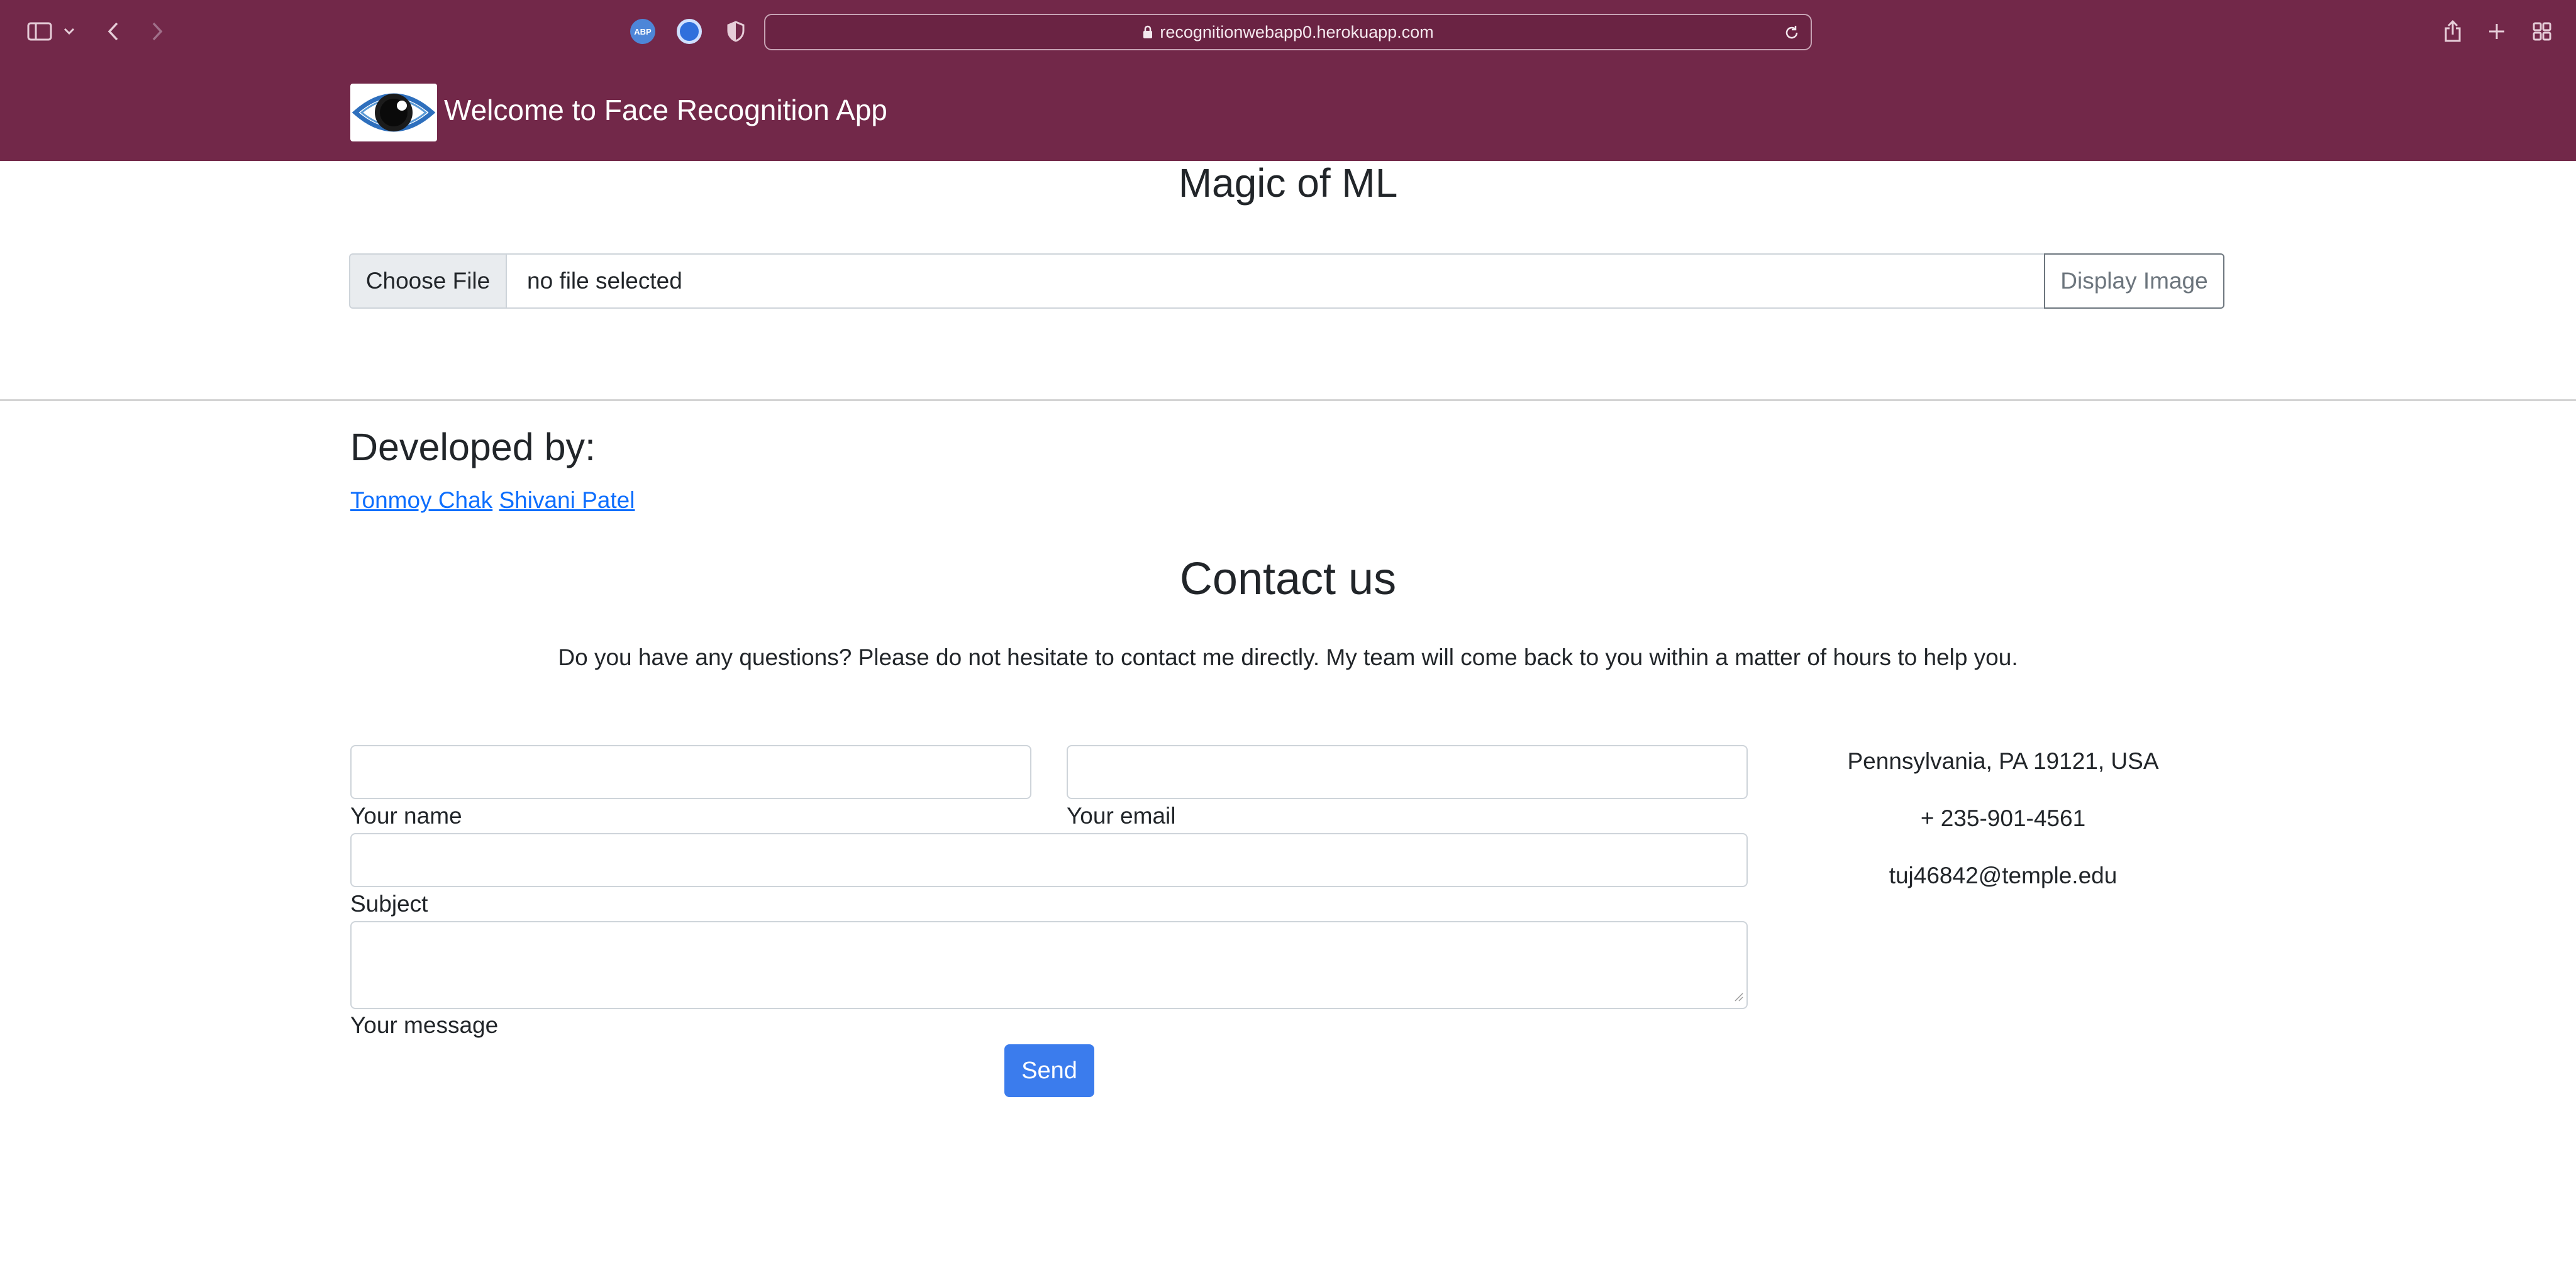  What do you see at coordinates (421, 500) in the screenshot?
I see `developer-link-tonmoy: Tonmoy Chak` at bounding box center [421, 500].